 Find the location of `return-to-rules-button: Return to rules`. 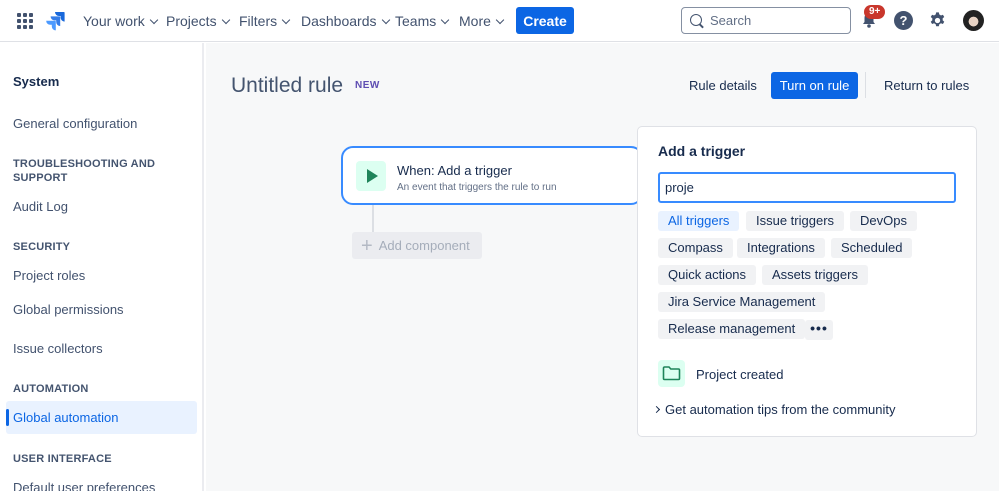

return-to-rules-button: Return to rules is located at coordinates (926, 85).